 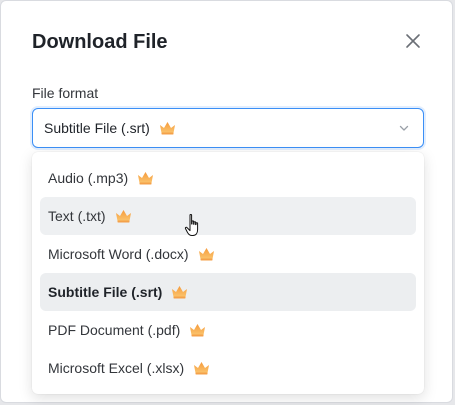 I want to click on option-audio-mp3: Audio (.mp3), so click(x=228, y=178).